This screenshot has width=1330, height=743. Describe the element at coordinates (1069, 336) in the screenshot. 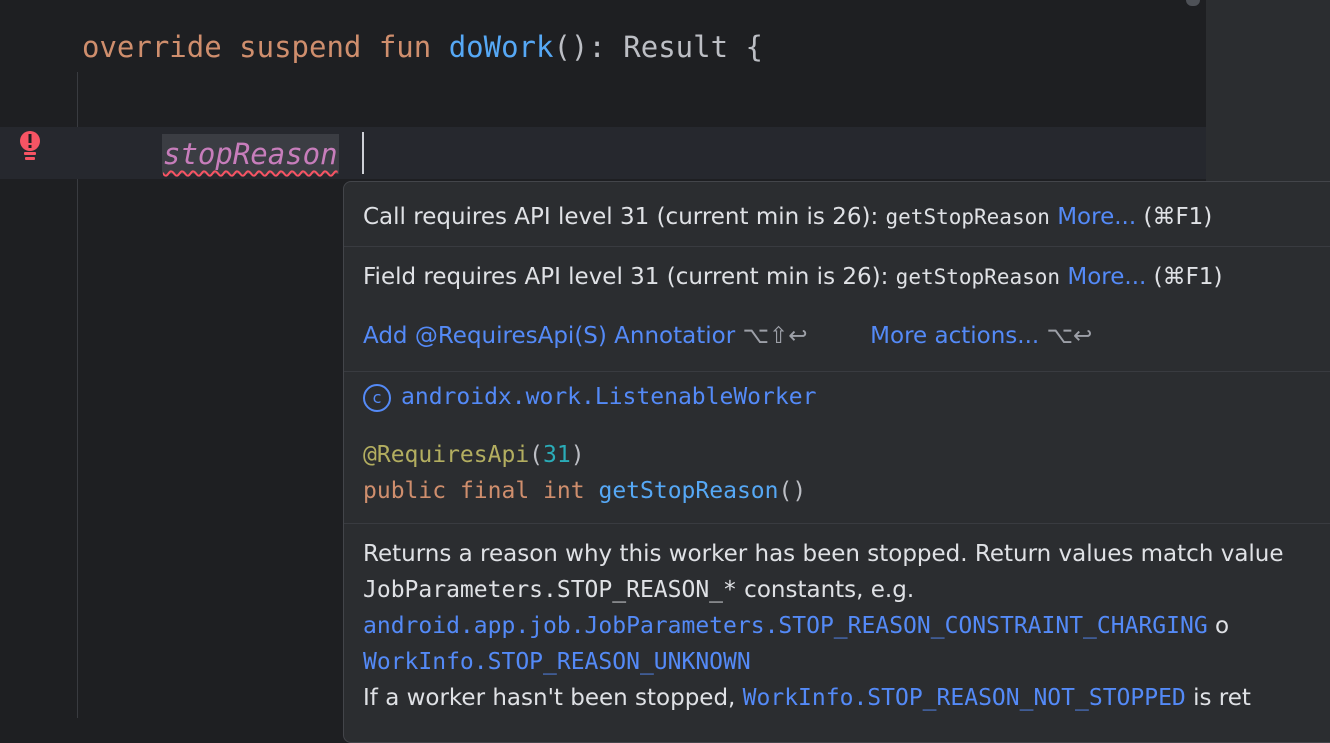

I see `more-actions-shortcut: ⌥↩` at that location.